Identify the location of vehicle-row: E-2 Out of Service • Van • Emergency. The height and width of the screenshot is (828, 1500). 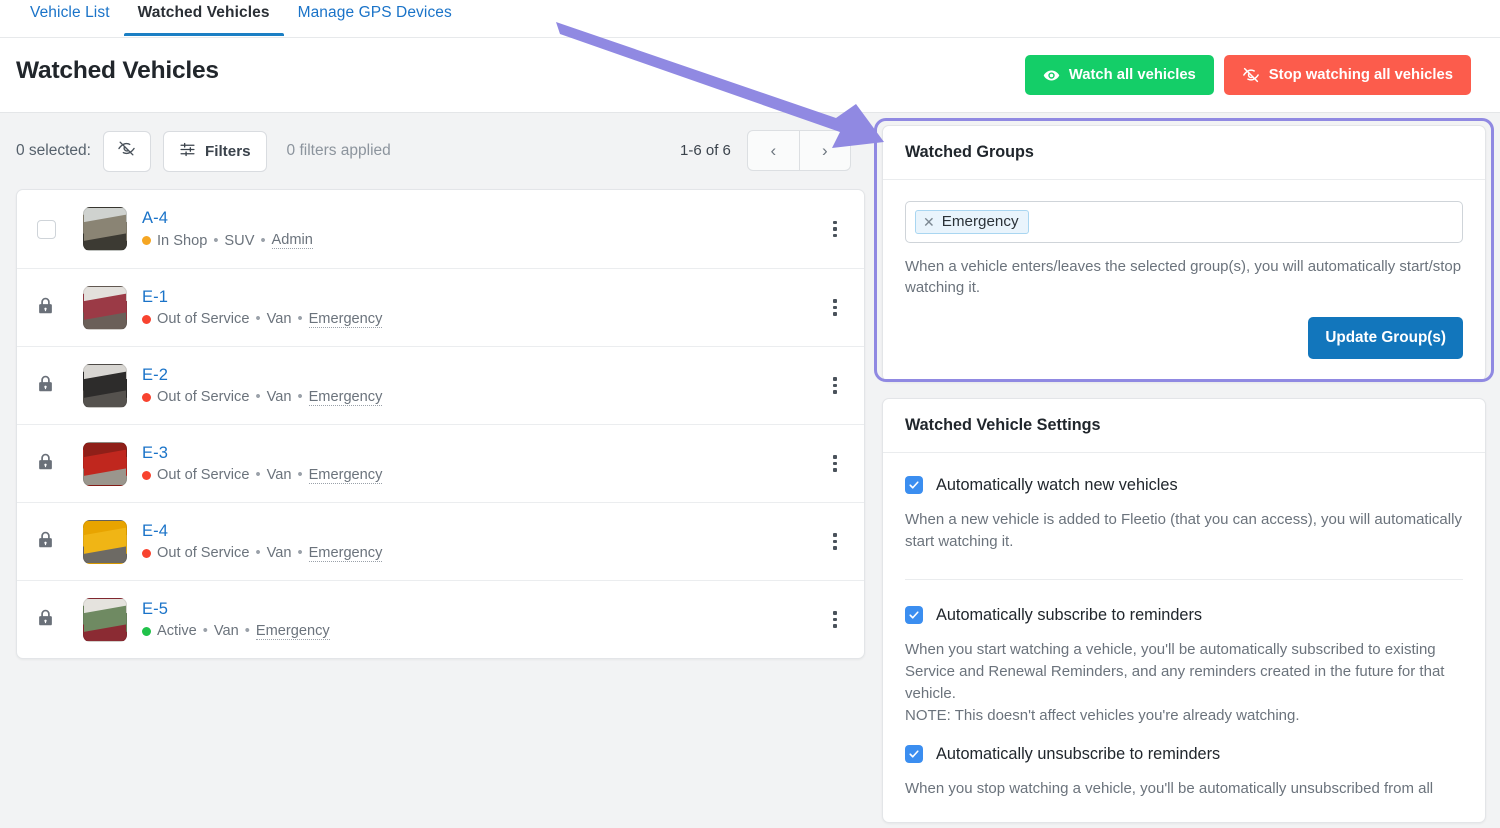
(440, 385).